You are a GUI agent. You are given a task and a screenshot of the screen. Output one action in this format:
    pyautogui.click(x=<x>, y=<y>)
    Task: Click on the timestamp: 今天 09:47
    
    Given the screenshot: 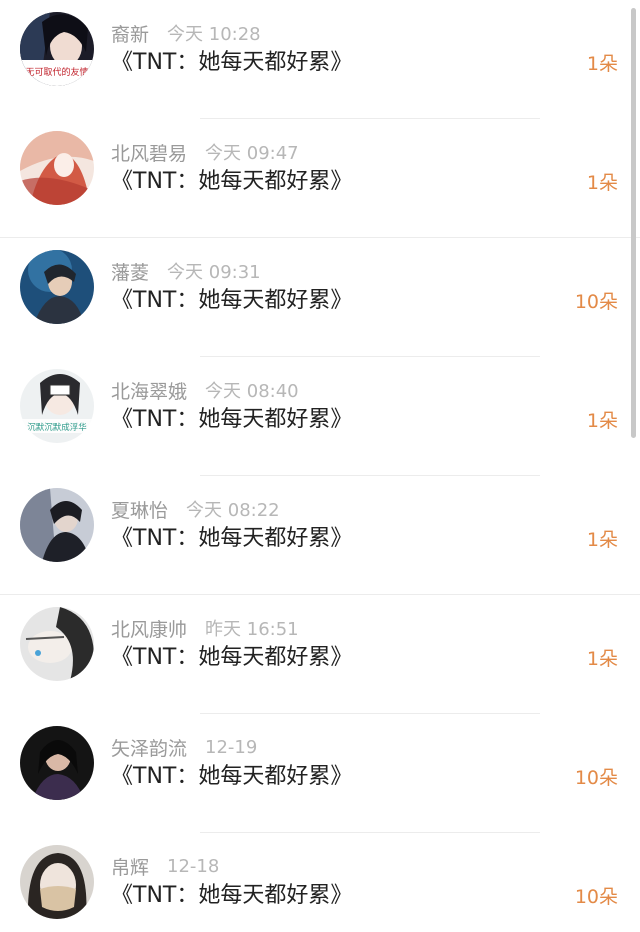 What is the action you would take?
    pyautogui.click(x=252, y=153)
    